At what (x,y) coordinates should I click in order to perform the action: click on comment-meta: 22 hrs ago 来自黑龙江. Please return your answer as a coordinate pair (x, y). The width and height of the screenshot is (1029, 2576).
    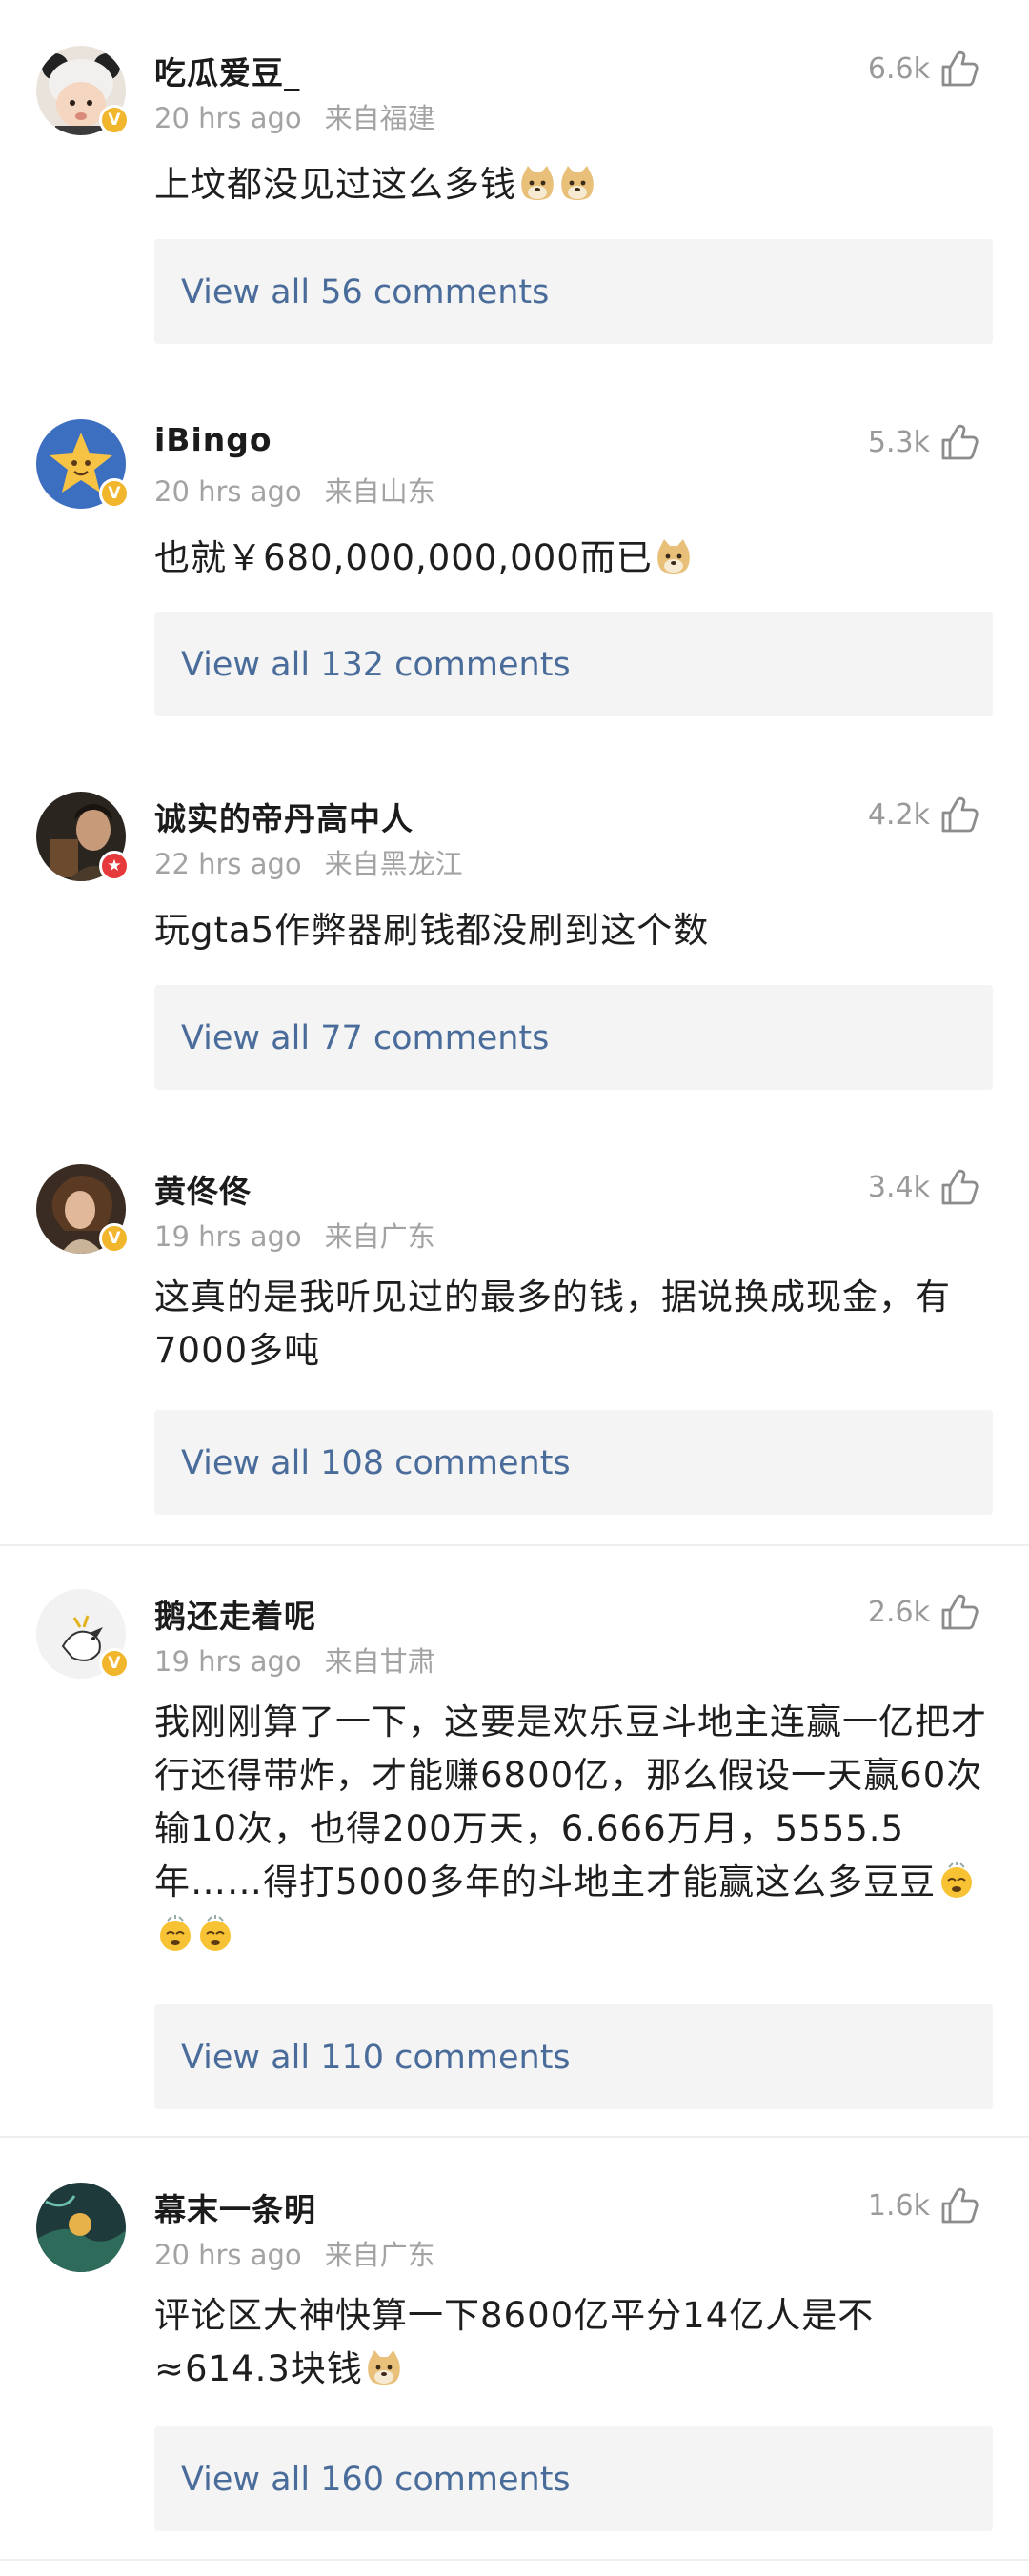
    Looking at the image, I should click on (308, 862).